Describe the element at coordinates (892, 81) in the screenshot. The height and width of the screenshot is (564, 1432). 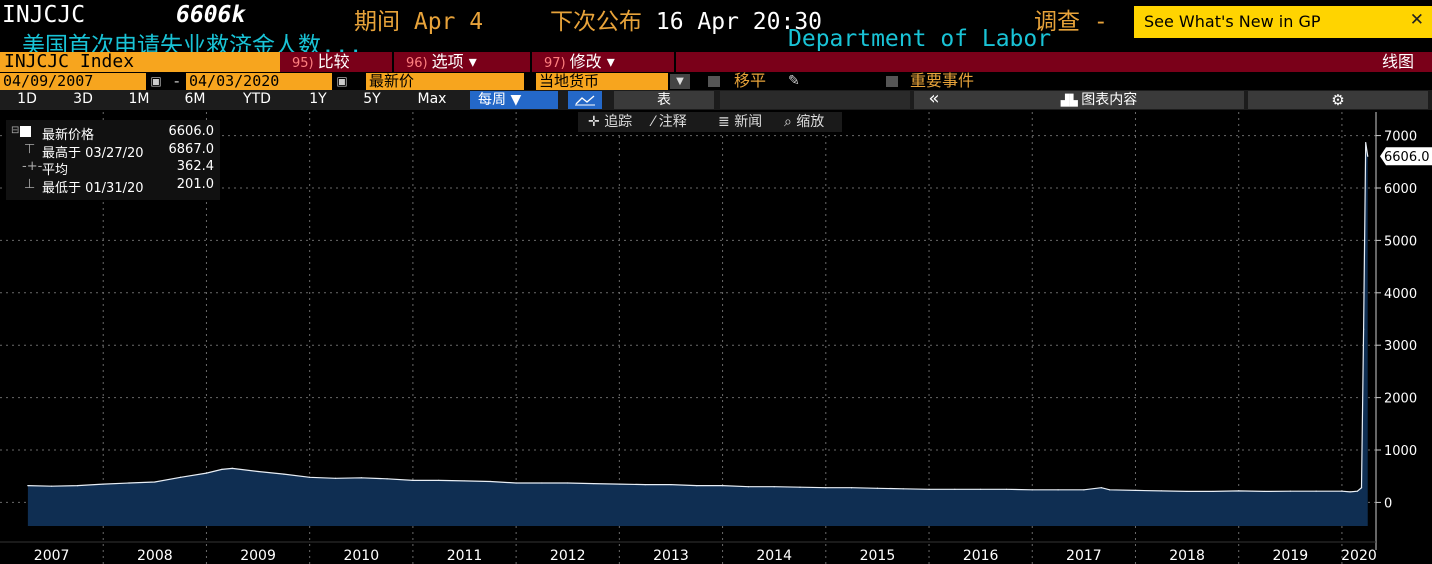
I see `key-events-checkbox` at that location.